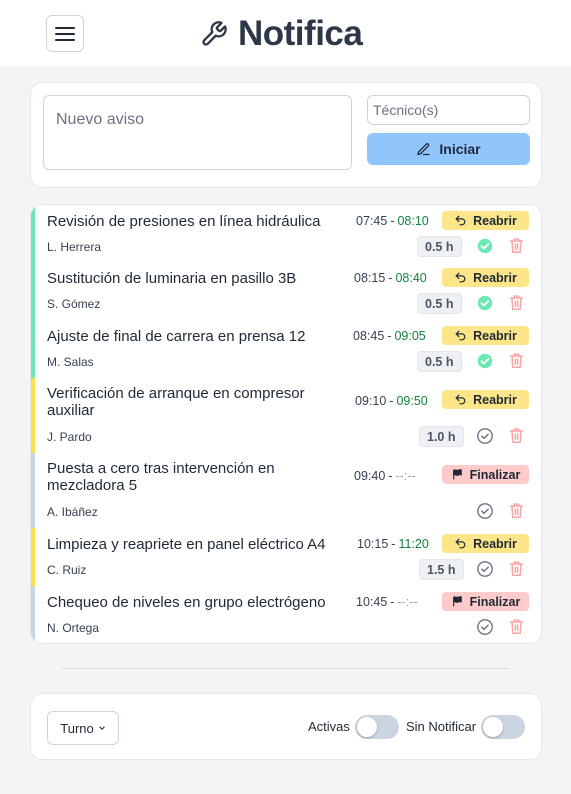 This screenshot has height=794, width=571. I want to click on turno-label: Turno, so click(77, 728).